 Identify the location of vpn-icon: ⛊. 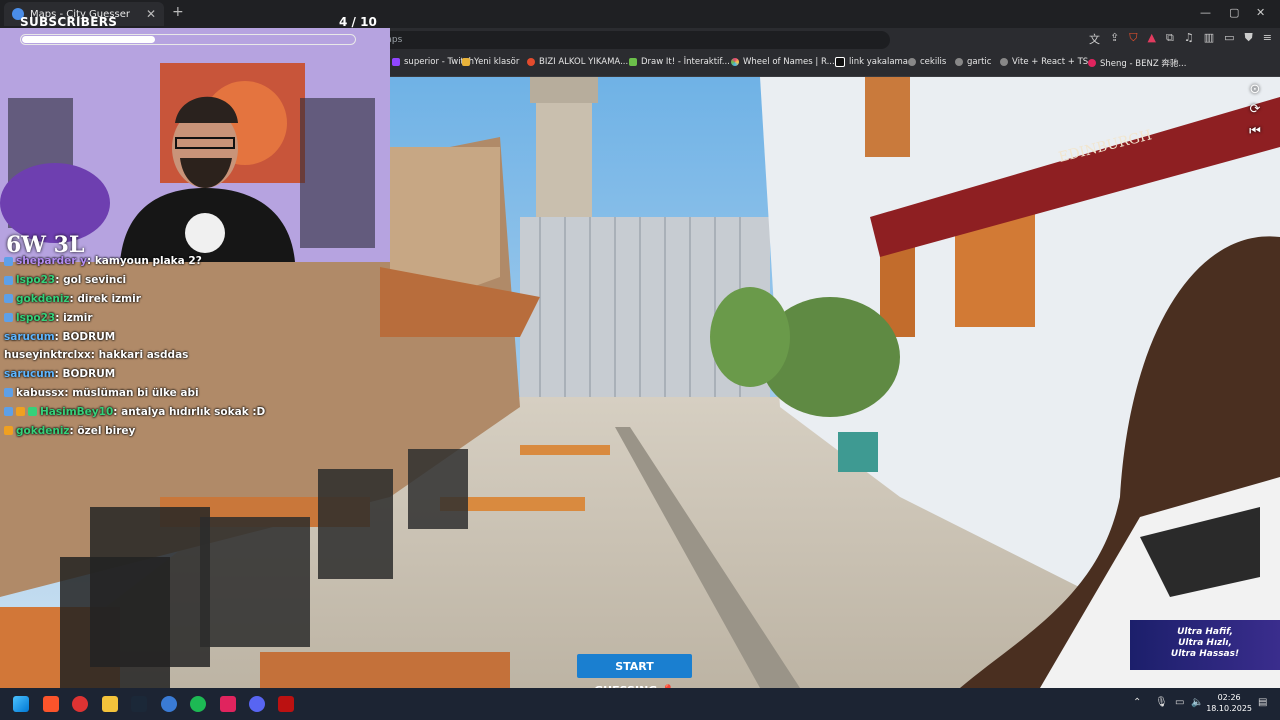
(1249, 39).